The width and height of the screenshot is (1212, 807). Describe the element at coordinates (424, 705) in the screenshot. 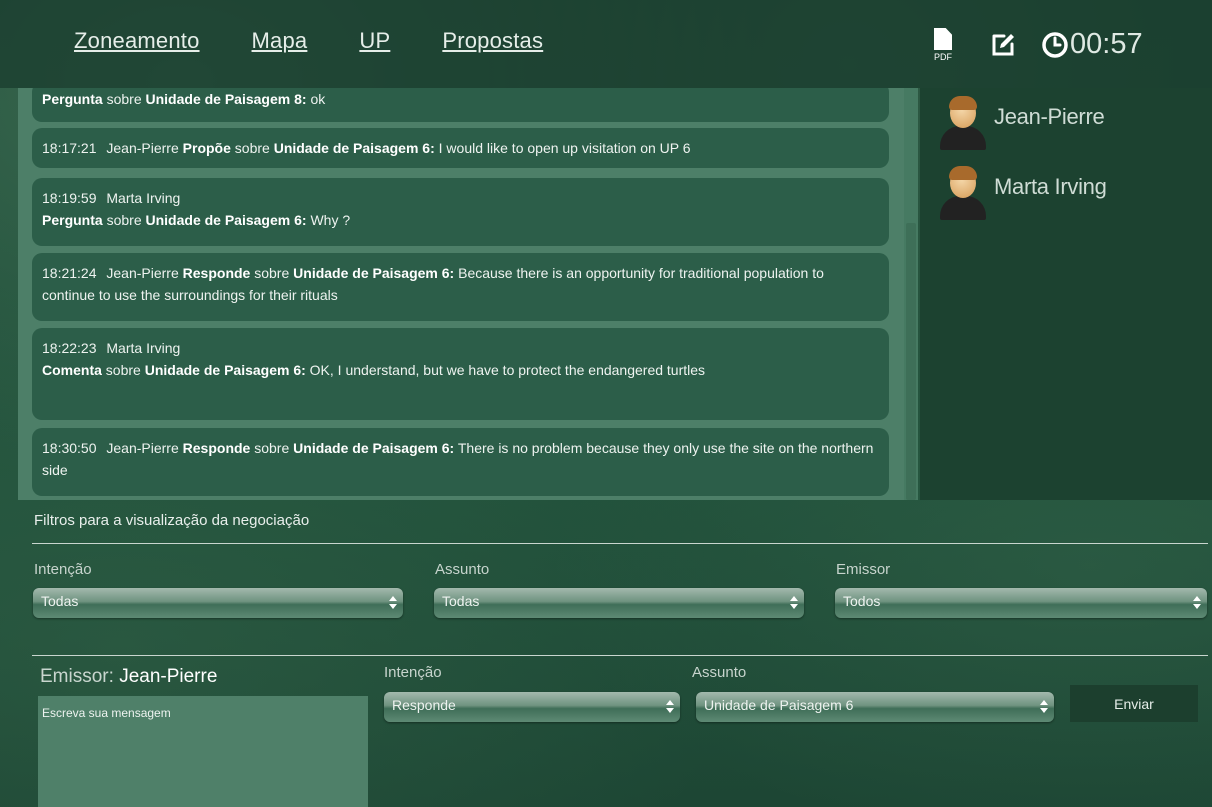

I see `select-value: Responde` at that location.